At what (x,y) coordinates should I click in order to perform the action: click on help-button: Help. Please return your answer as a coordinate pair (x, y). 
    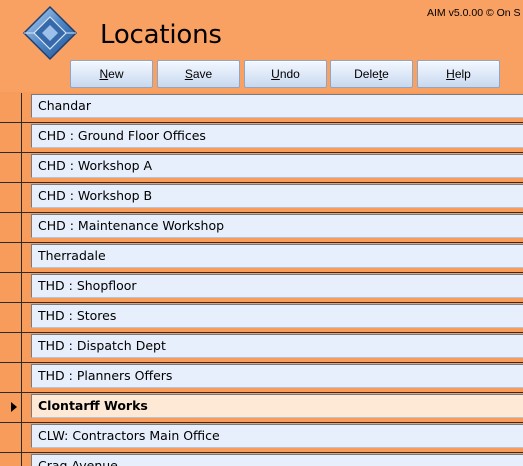
    Looking at the image, I should click on (458, 74).